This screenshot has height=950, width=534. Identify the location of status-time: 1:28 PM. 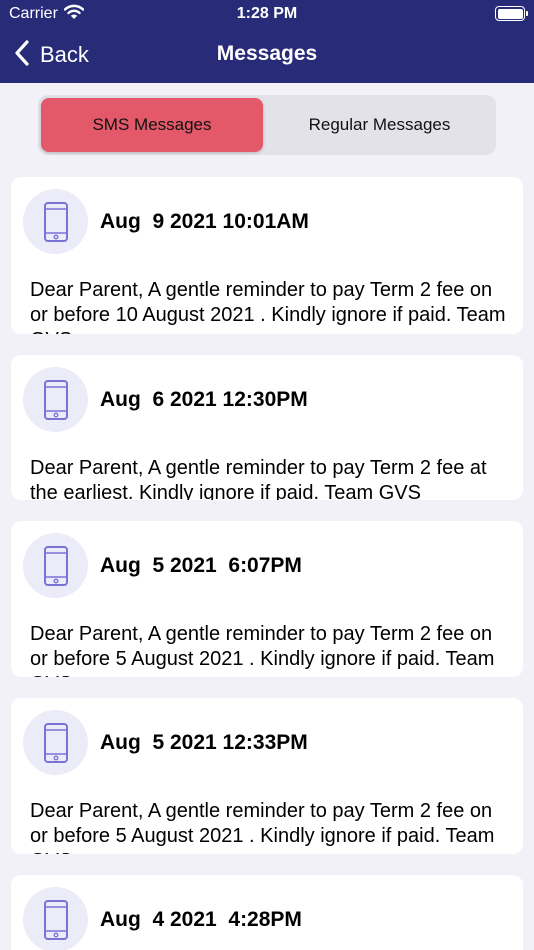
(267, 13).